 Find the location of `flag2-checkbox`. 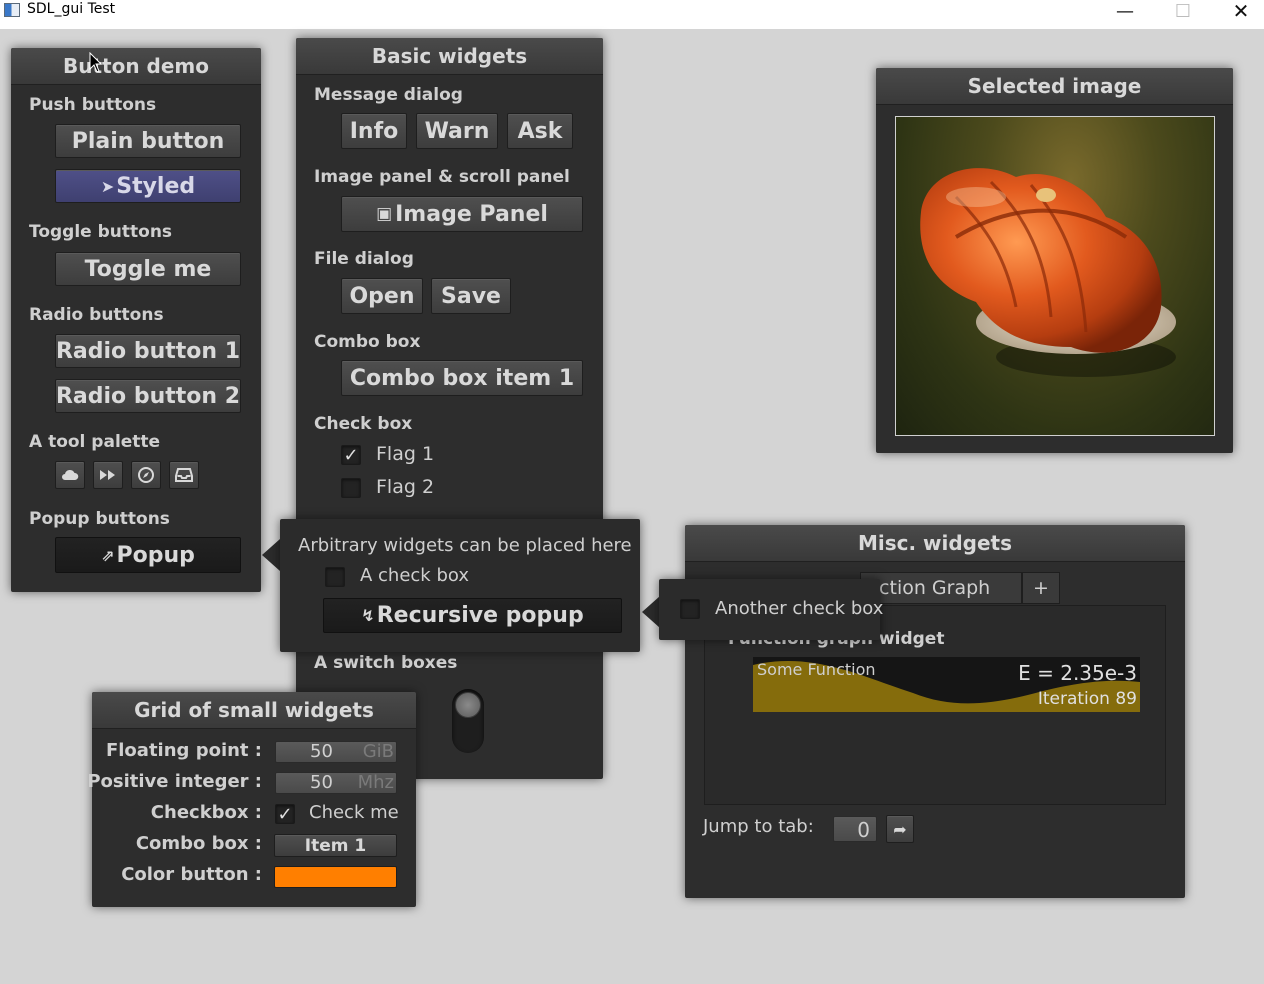

flag2-checkbox is located at coordinates (351, 488).